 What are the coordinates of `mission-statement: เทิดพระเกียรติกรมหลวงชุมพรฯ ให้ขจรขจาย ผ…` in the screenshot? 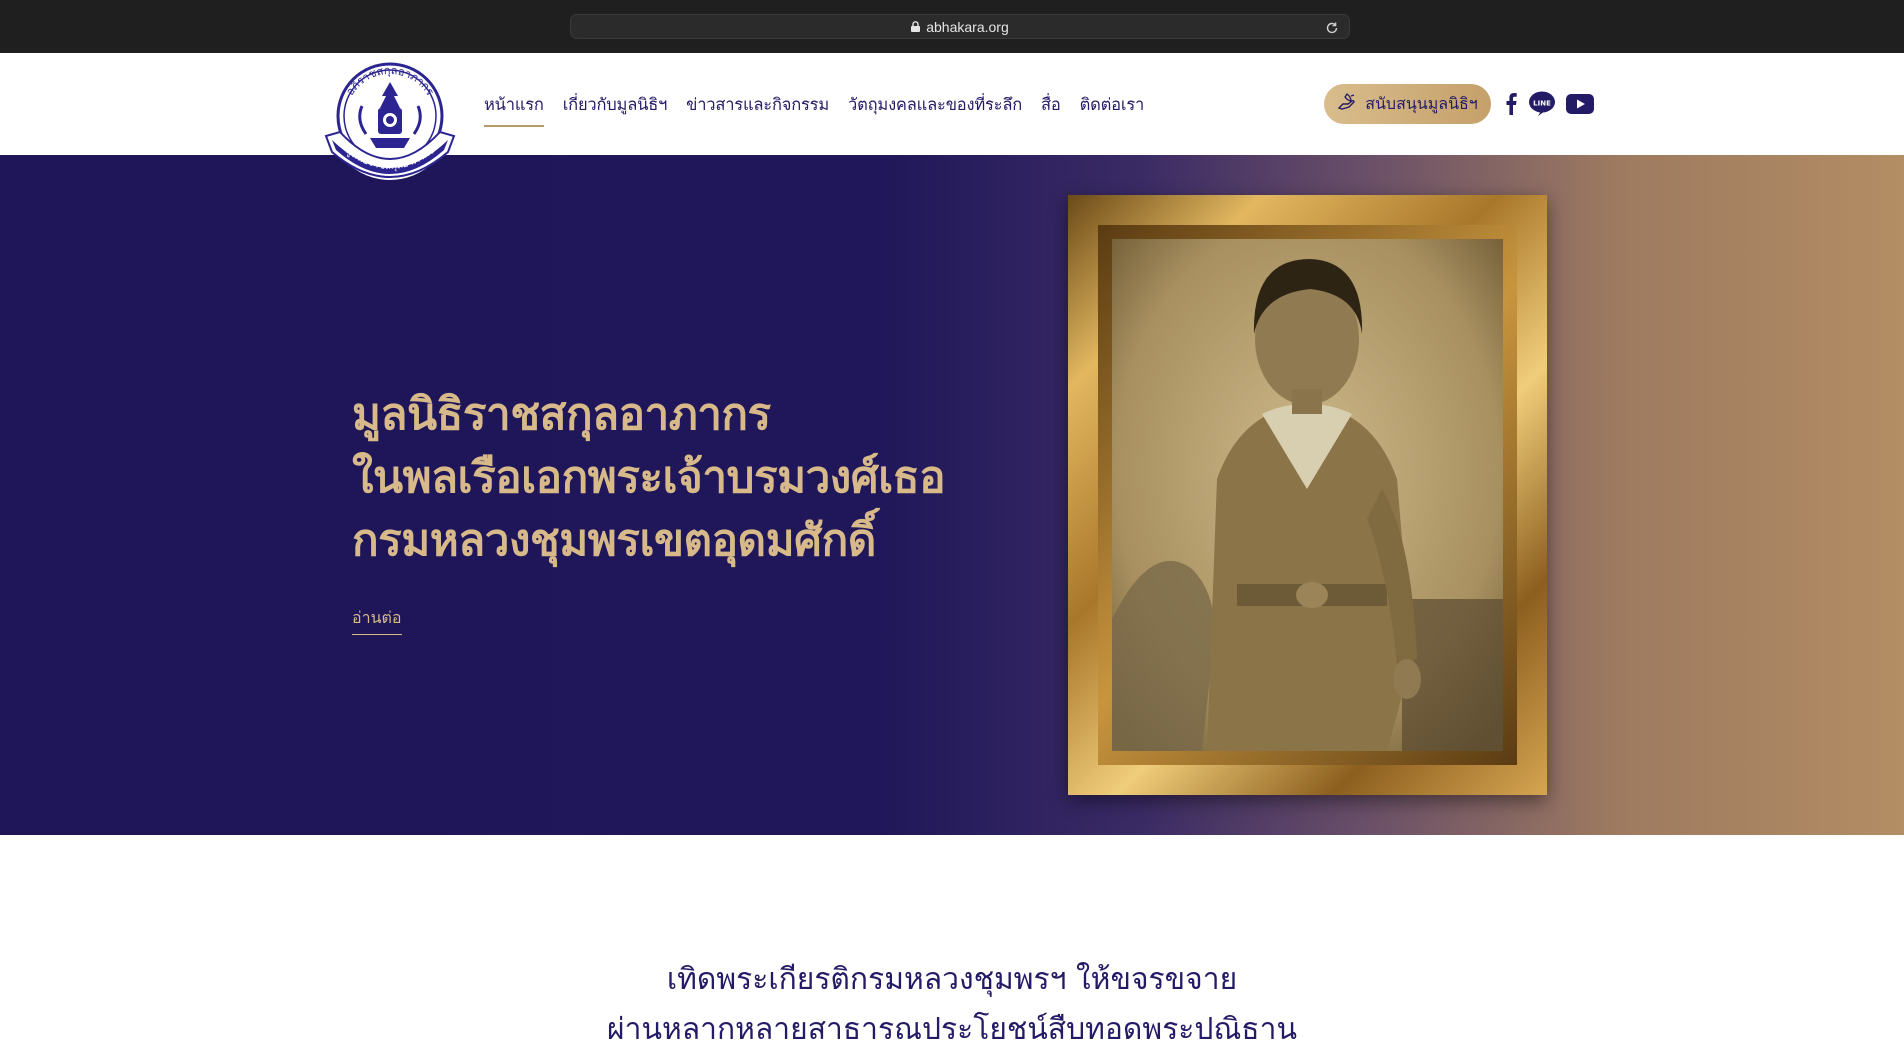 It's located at (952, 1005).